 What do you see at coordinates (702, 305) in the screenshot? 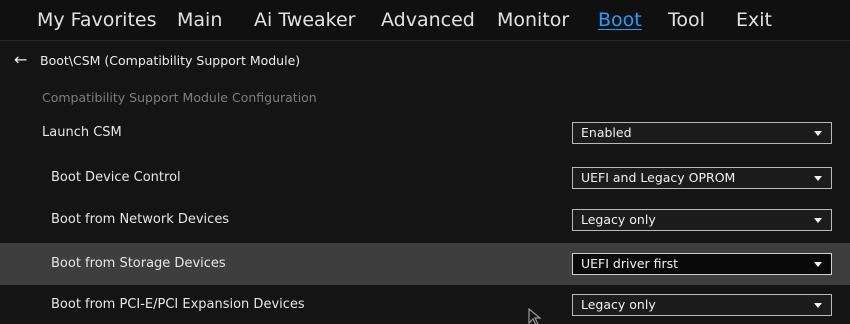
I see `boot-pcie-dropdown: Legacy only` at bounding box center [702, 305].